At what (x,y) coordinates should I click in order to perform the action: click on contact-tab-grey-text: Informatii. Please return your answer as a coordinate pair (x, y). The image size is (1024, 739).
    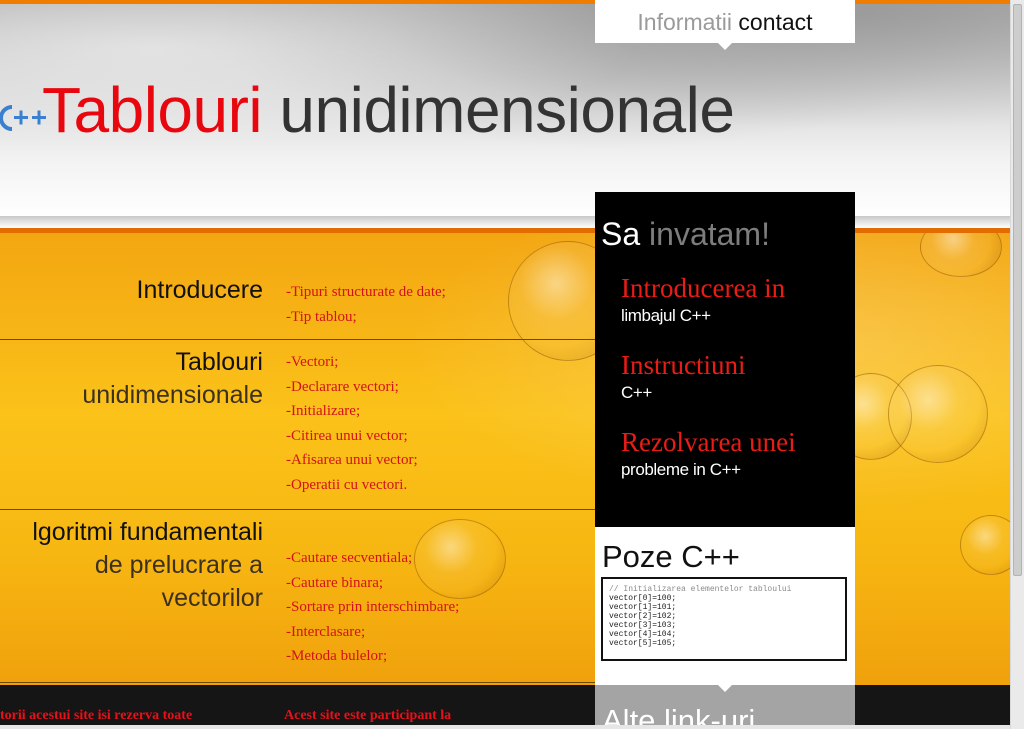
    Looking at the image, I should click on (685, 22).